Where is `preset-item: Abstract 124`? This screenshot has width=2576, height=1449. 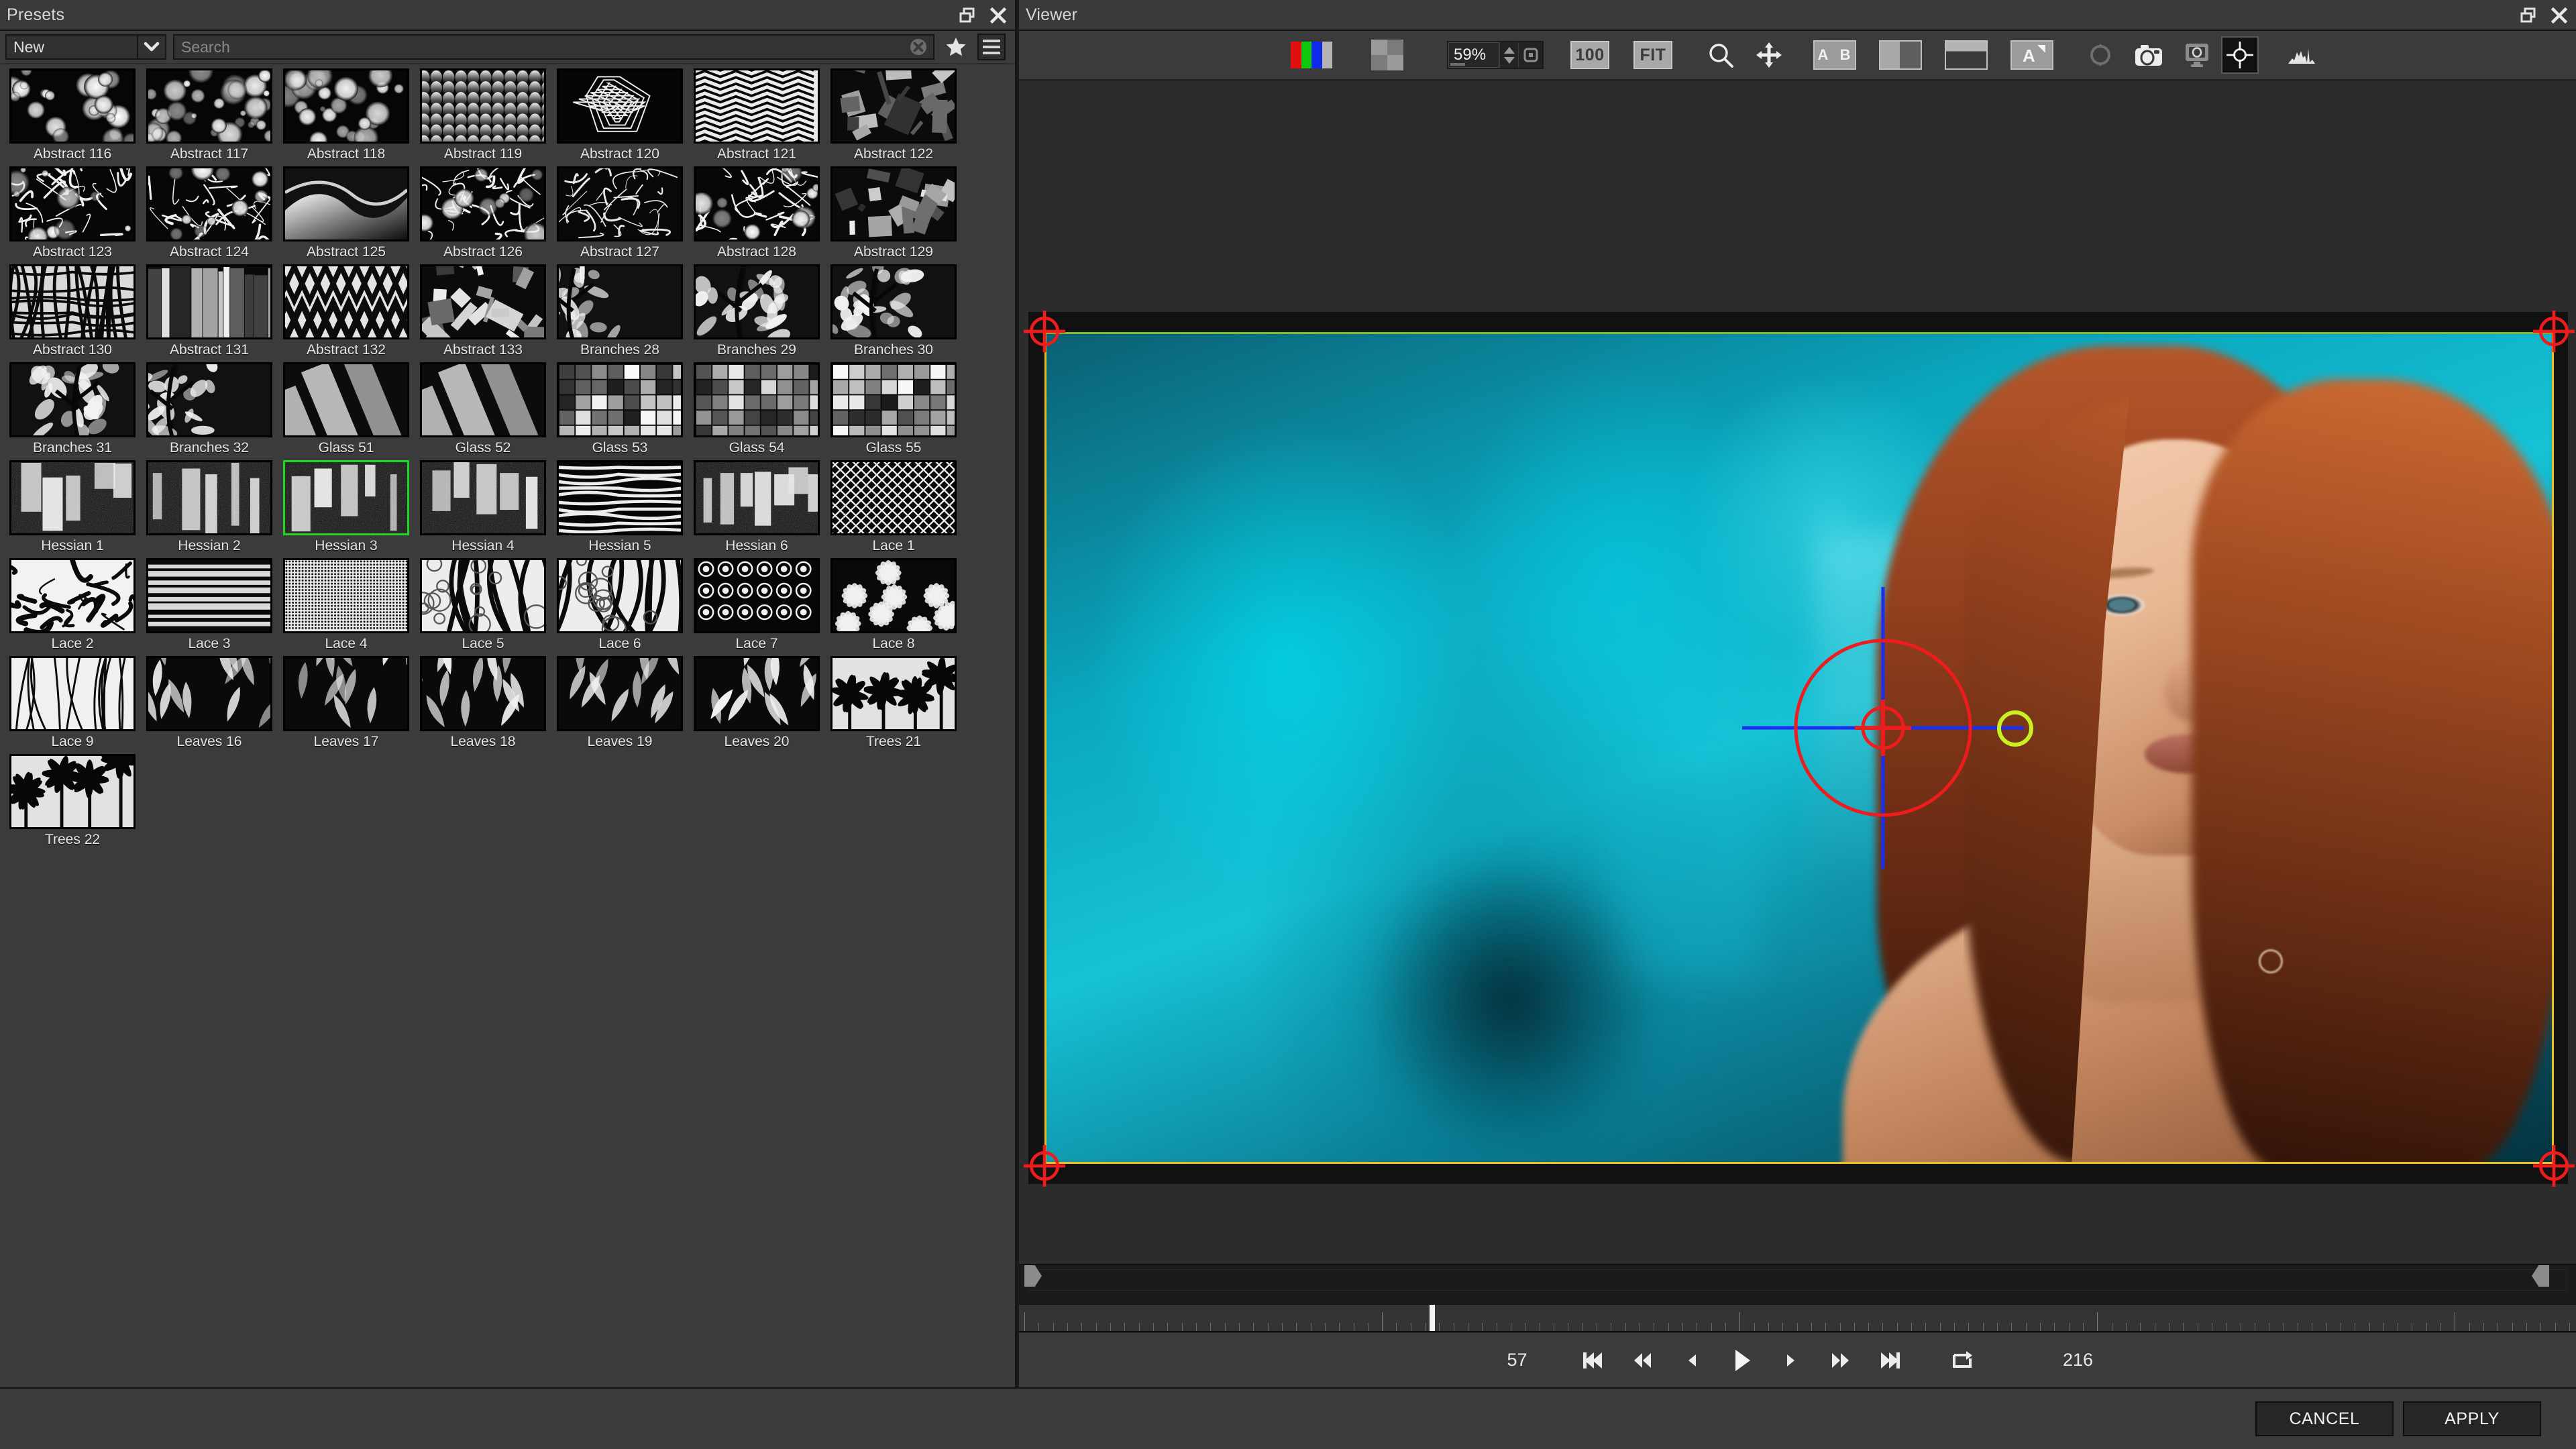
preset-item: Abstract 124 is located at coordinates (209, 213).